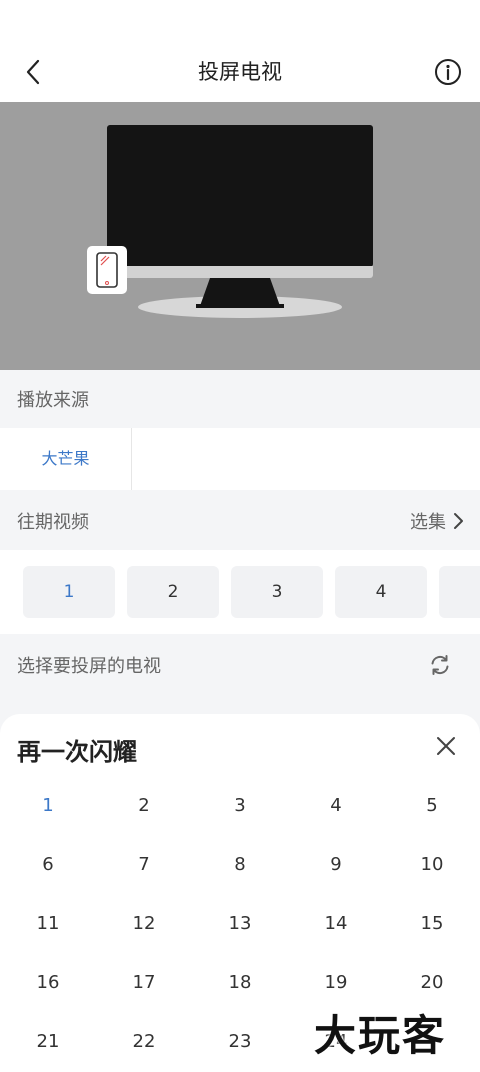 The height and width of the screenshot is (1072, 480). What do you see at coordinates (432, 865) in the screenshot?
I see `grid-episode: 10` at bounding box center [432, 865].